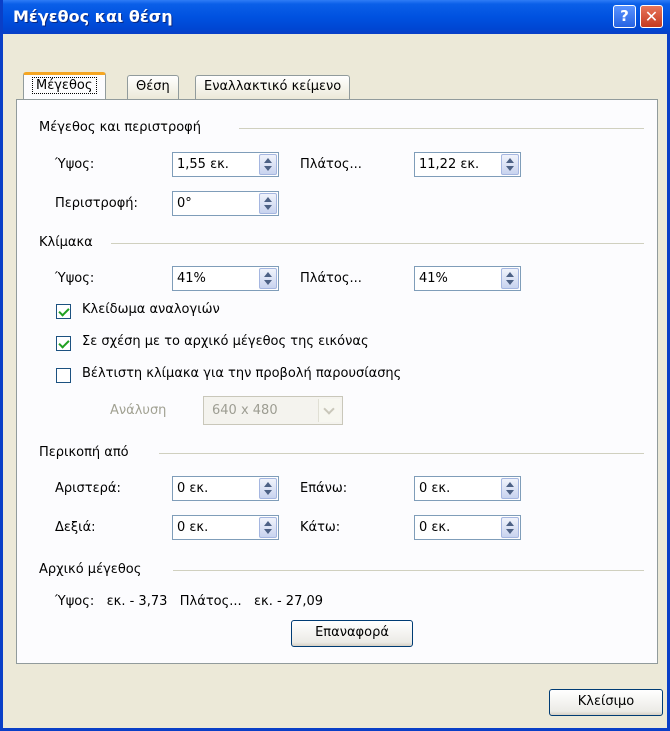 This screenshot has height=731, width=670. Describe the element at coordinates (63, 311) in the screenshot. I see `lock-aspect-checkbox` at that location.